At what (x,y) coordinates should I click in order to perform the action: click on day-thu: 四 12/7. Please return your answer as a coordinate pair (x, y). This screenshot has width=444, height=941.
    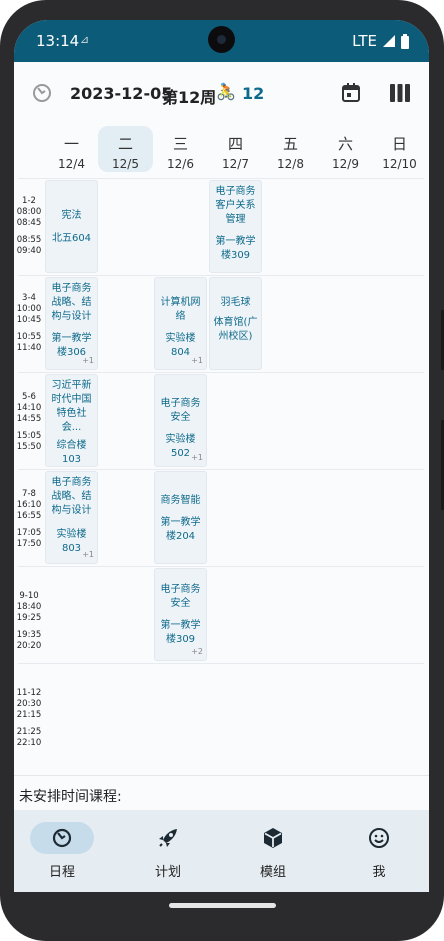
    Looking at the image, I should click on (235, 149).